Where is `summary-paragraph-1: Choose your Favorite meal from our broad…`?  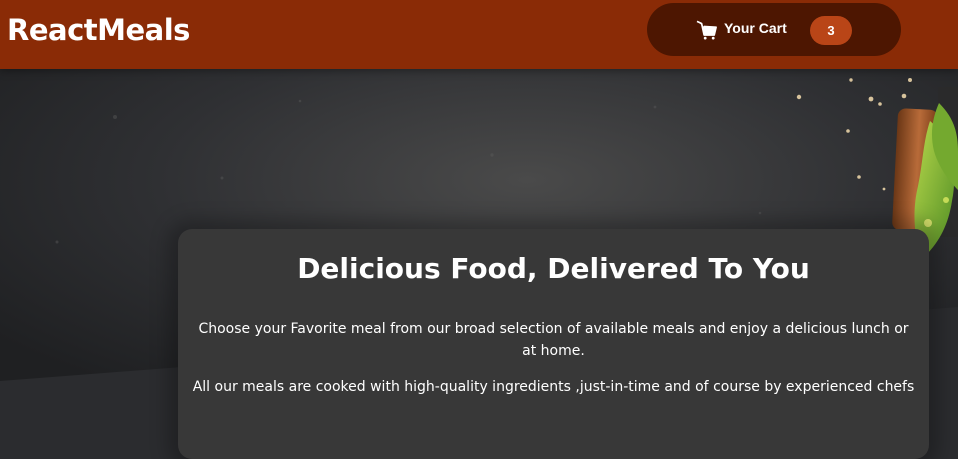
summary-paragraph-1: Choose your Favorite meal from our broad… is located at coordinates (553, 340).